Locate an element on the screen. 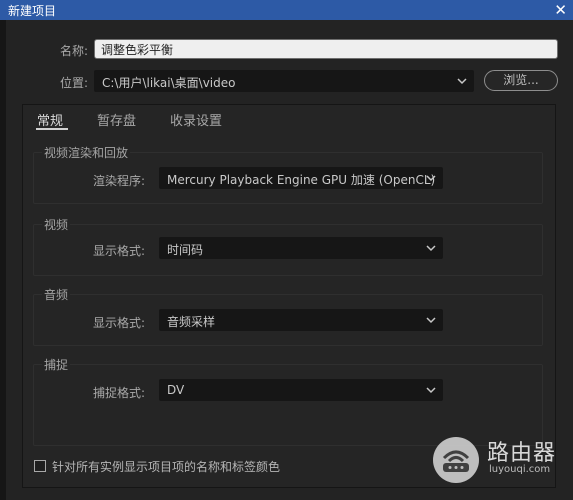  active-tab-indicator is located at coordinates (52, 129).